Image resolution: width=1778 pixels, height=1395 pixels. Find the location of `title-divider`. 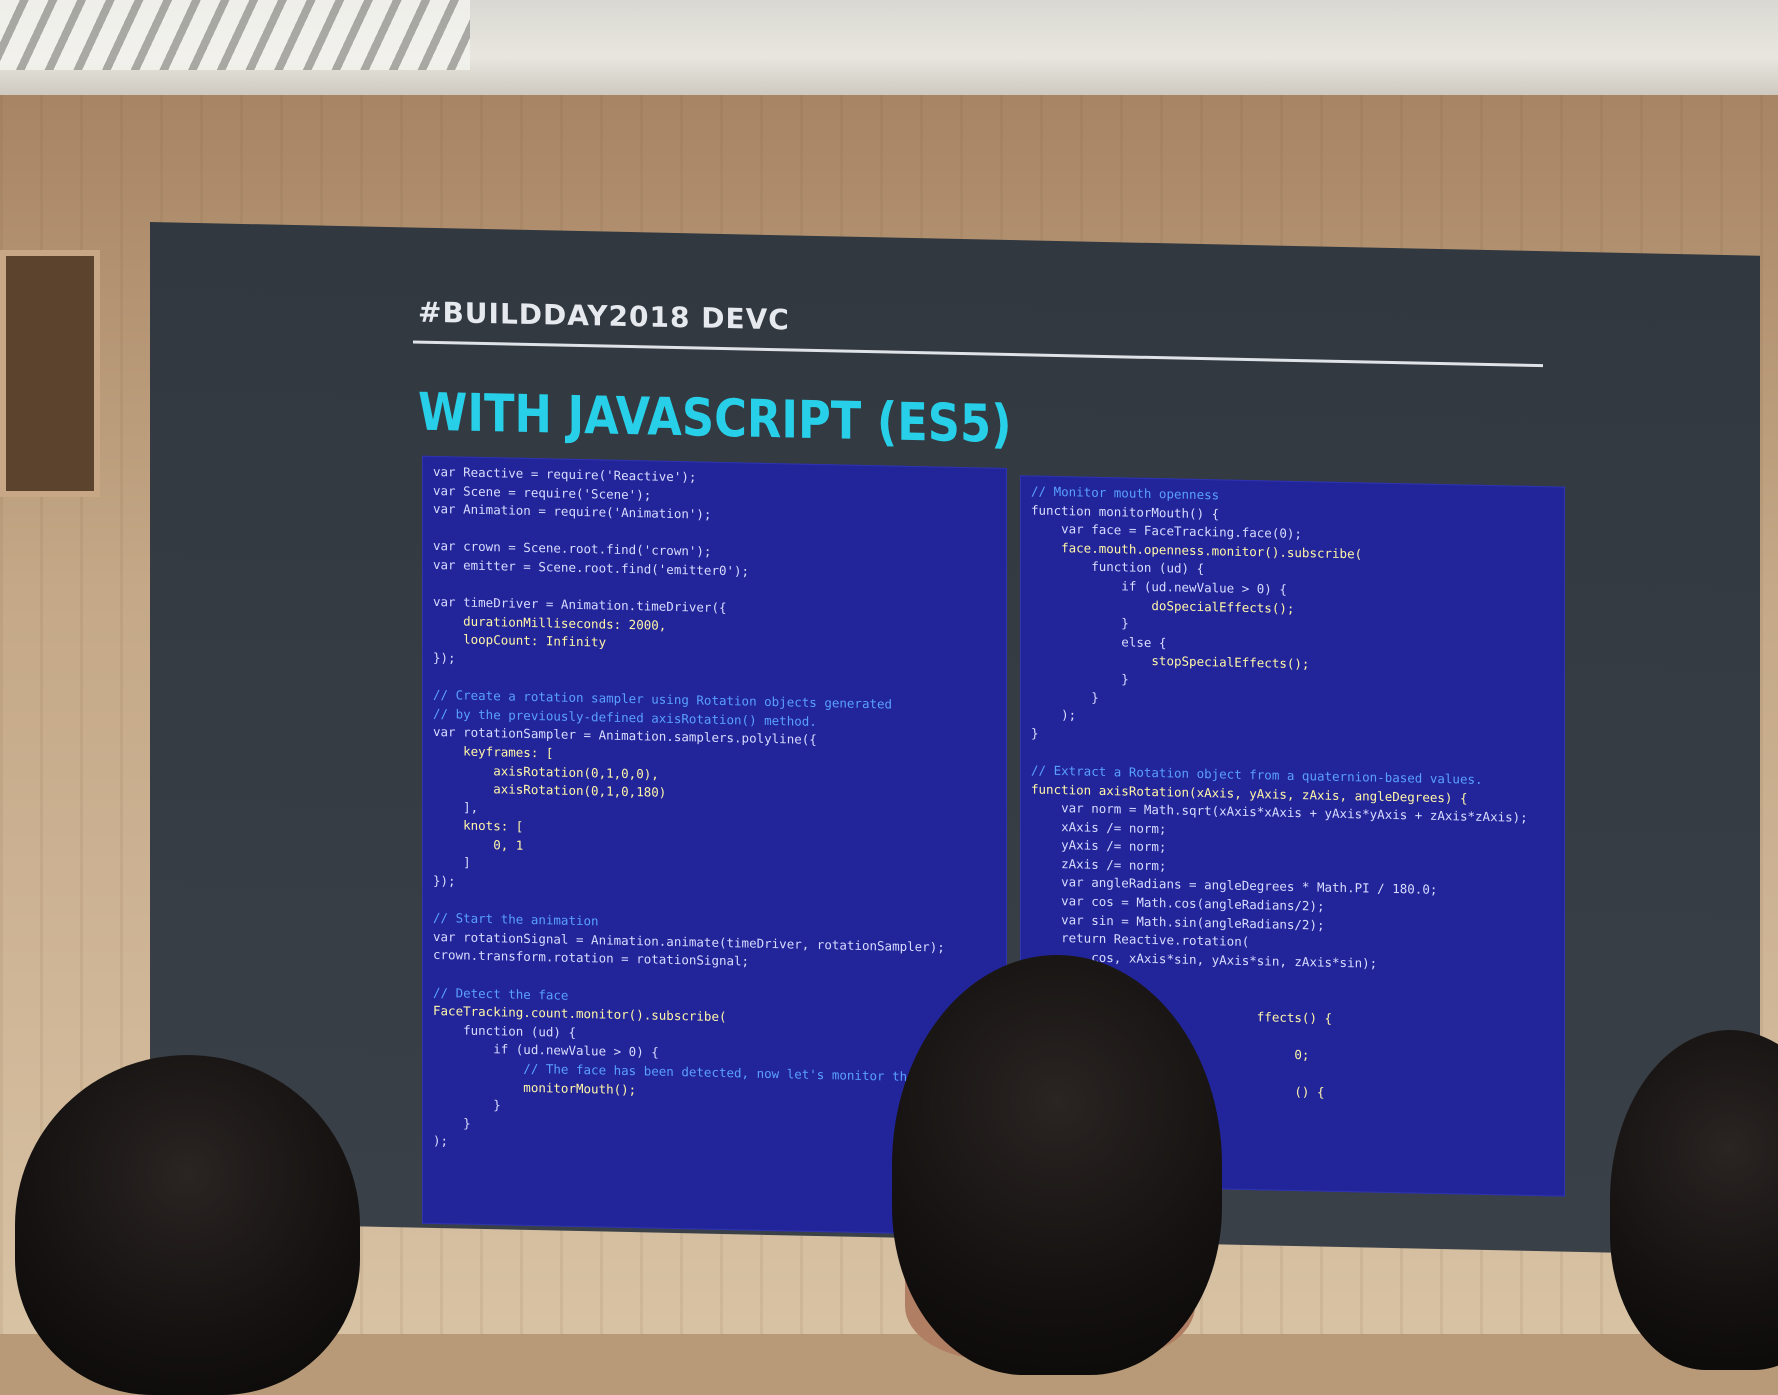

title-divider is located at coordinates (978, 354).